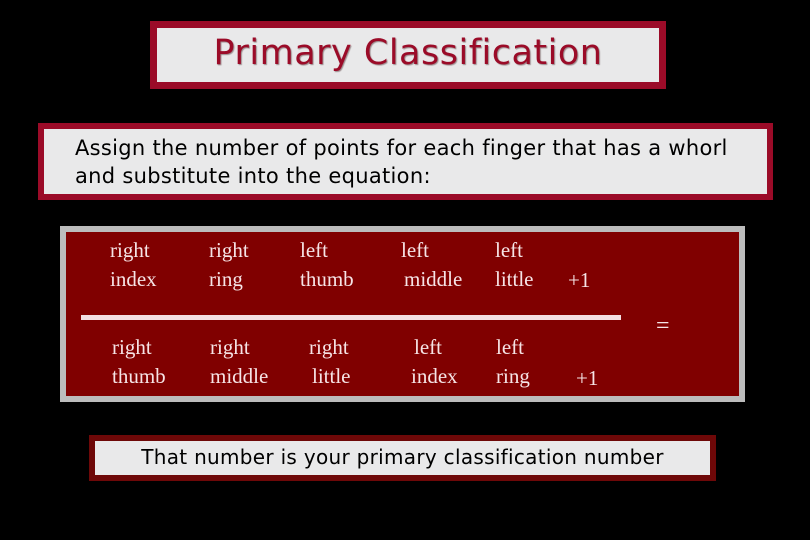 The image size is (810, 540). What do you see at coordinates (133, 265) in the screenshot?
I see `numerator-term: right index` at bounding box center [133, 265].